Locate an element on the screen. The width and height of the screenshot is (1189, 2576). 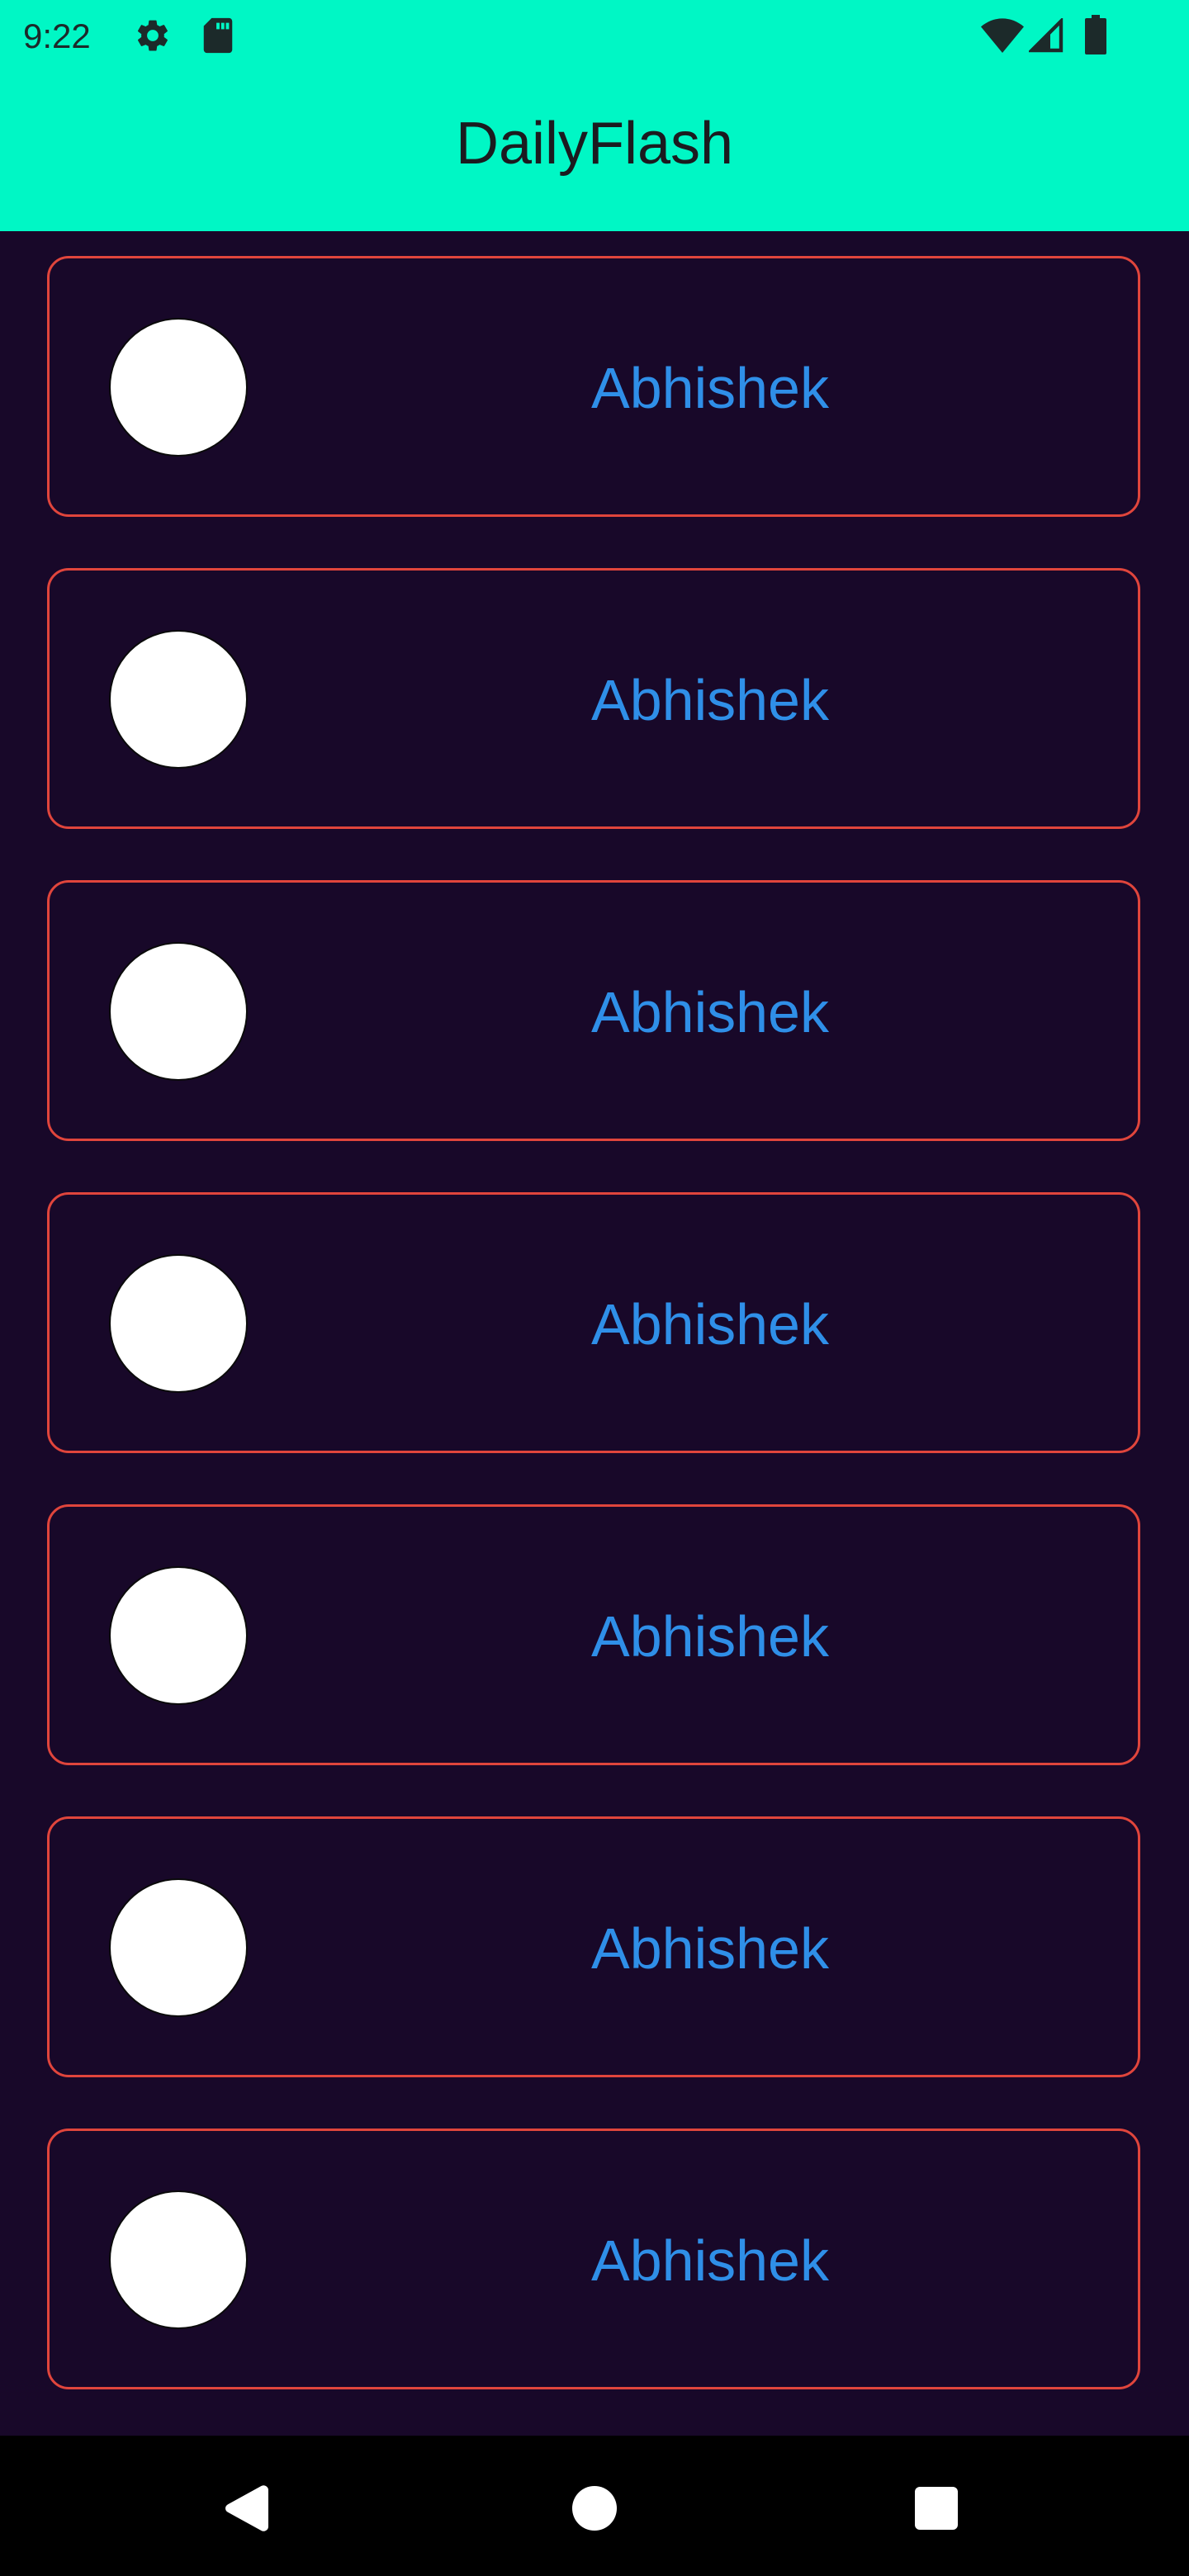
system-nav-bar is located at coordinates (594, 2506).